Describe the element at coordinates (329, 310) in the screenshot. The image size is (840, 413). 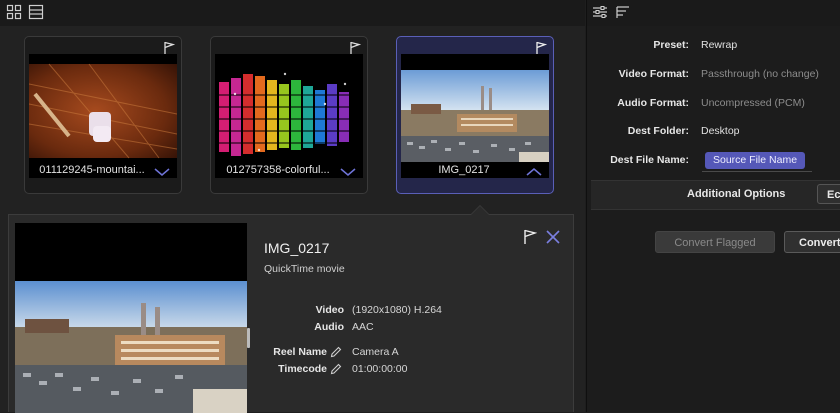
I see `video-label: Video` at that location.